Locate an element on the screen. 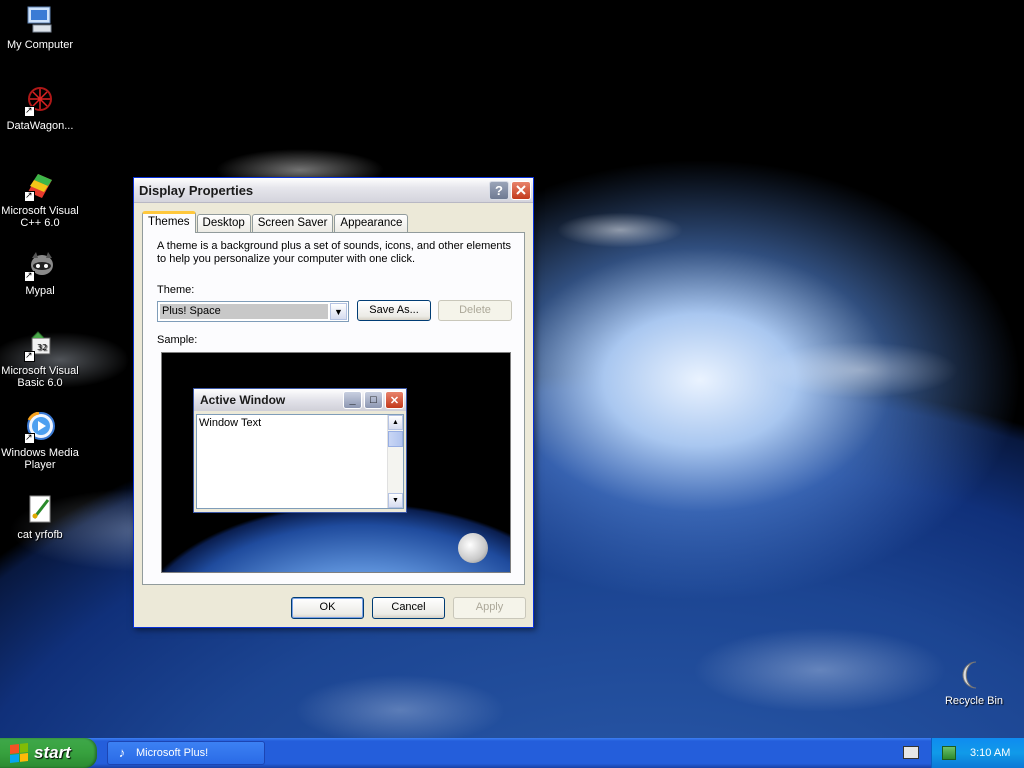 This screenshot has width=1024, height=768. desktop-icon-label: cat yrfofb is located at coordinates (40, 535).